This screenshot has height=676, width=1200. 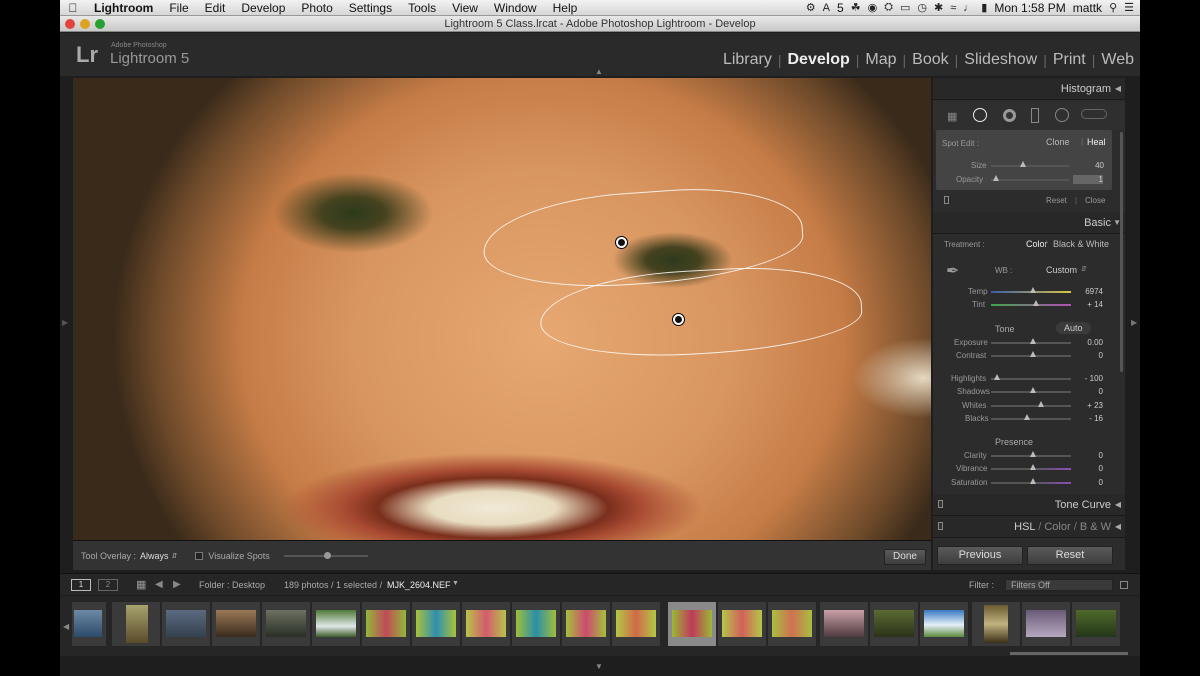 I want to click on module-slideshow: Slideshow, so click(x=1000, y=60).